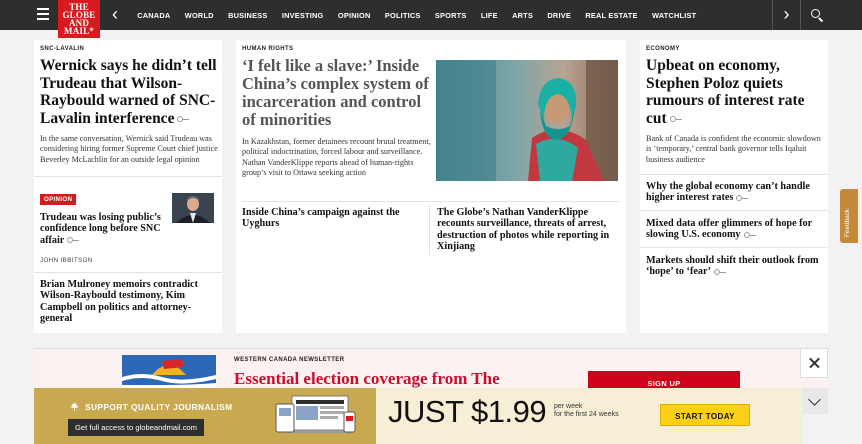  What do you see at coordinates (451, 15) in the screenshot?
I see `nav-item-sports: SPORTS` at bounding box center [451, 15].